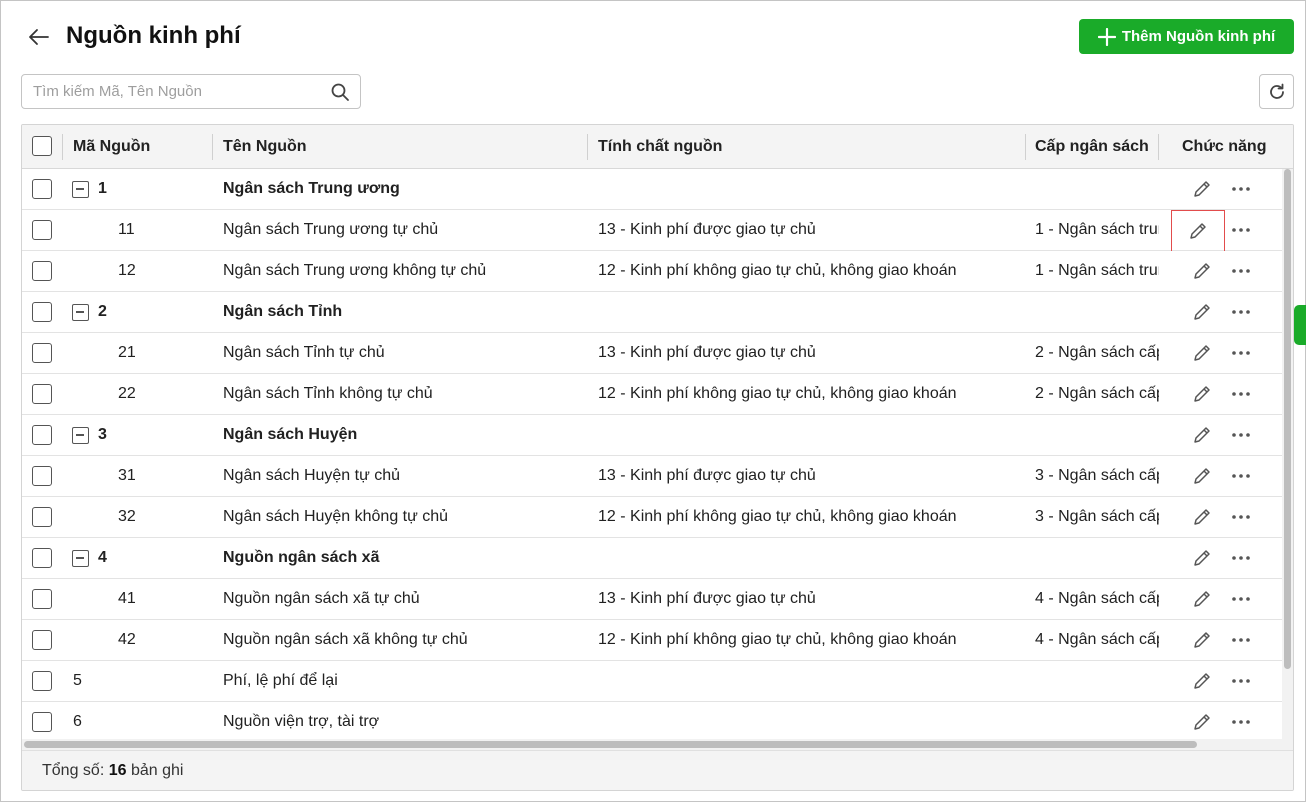  I want to click on search-input, so click(172, 91).